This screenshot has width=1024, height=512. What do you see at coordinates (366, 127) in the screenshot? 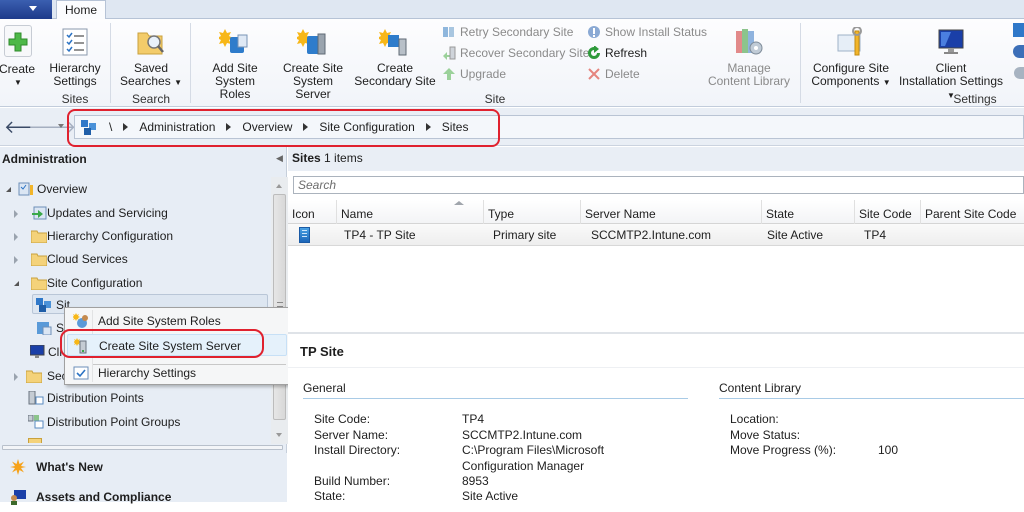
I see `breadcrumb-item-site-configuration: Site Configuration` at bounding box center [366, 127].